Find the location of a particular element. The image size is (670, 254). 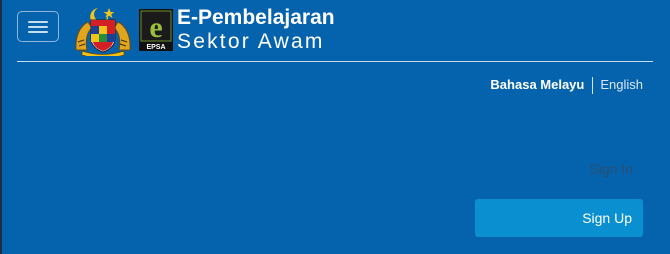

coat-of-arms-icon is located at coordinates (103, 32).